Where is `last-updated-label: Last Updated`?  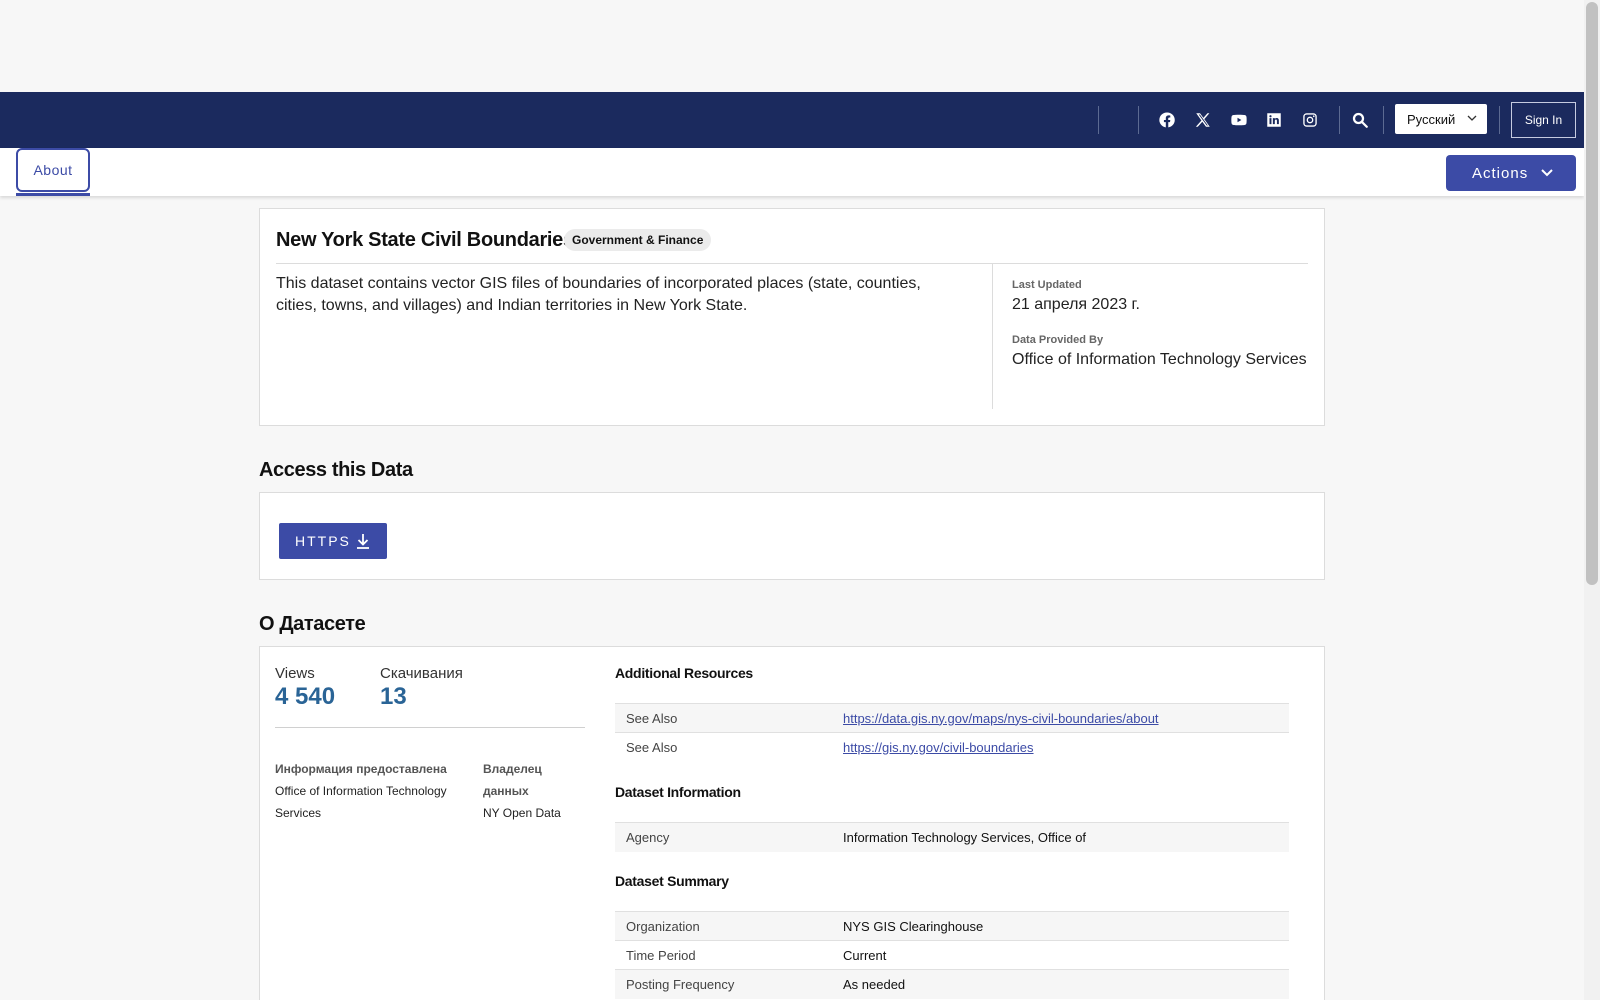
last-updated-label: Last Updated is located at coordinates (1047, 285).